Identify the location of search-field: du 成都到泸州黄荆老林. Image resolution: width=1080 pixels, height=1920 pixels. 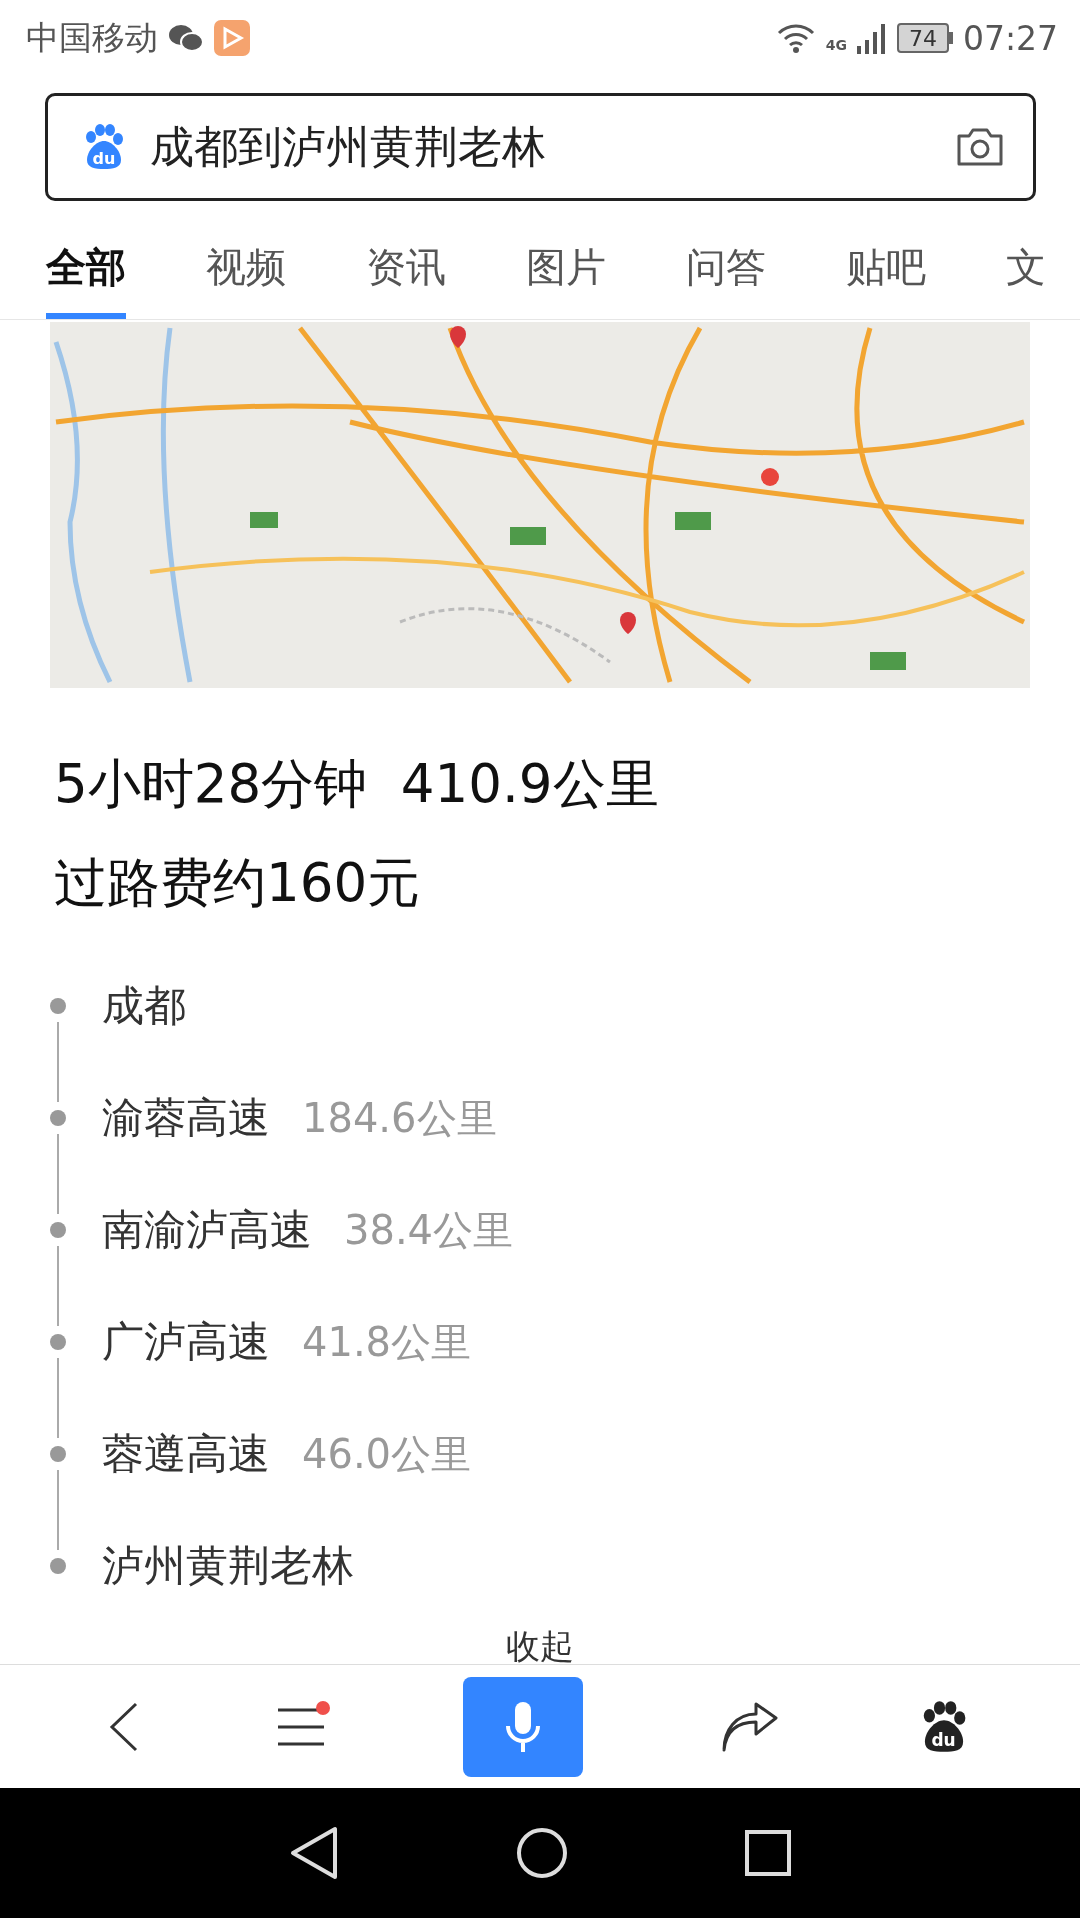
(540, 147).